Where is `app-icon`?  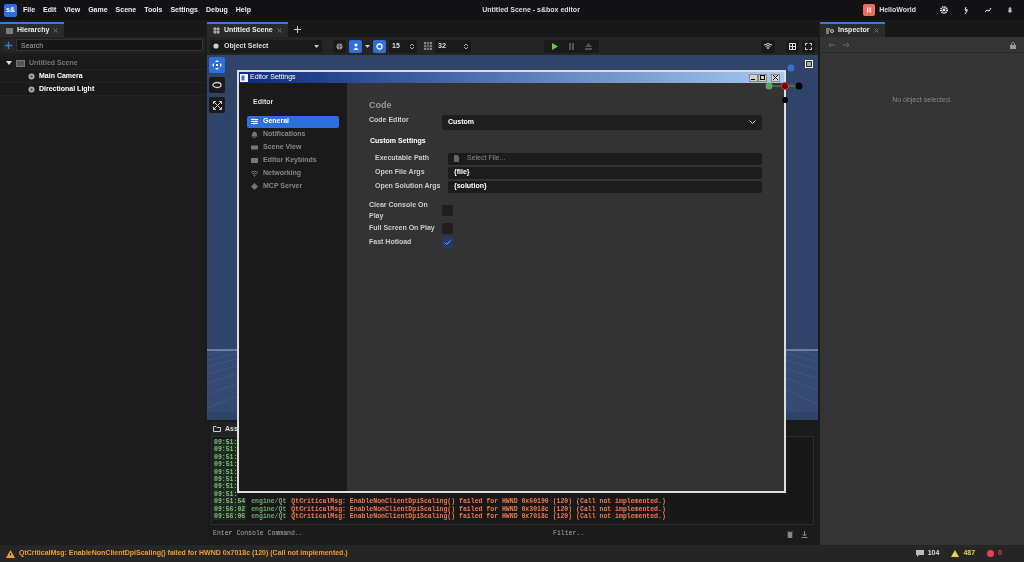
app-icon is located at coordinates (244, 77).